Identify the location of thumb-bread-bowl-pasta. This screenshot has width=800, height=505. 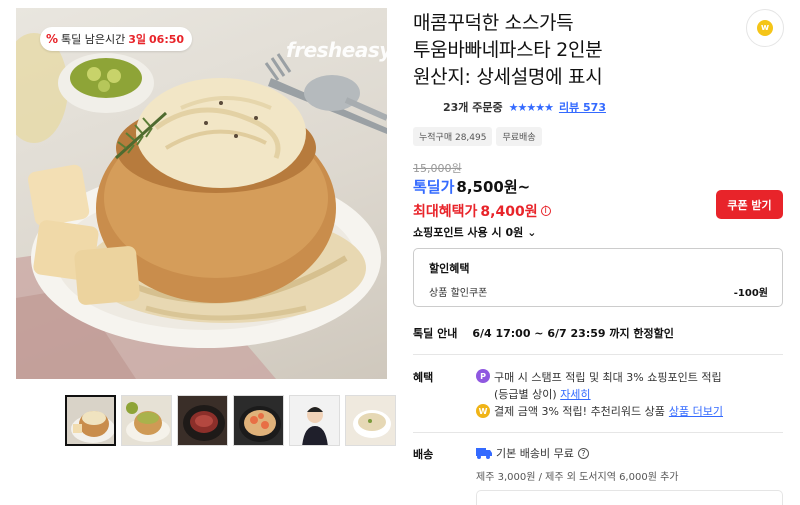
(90, 420).